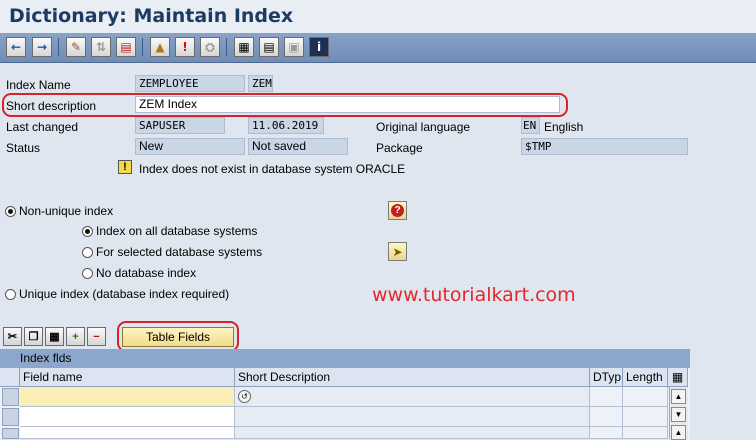  I want to click on index-fields-title-bar: Index flds, so click(345, 358).